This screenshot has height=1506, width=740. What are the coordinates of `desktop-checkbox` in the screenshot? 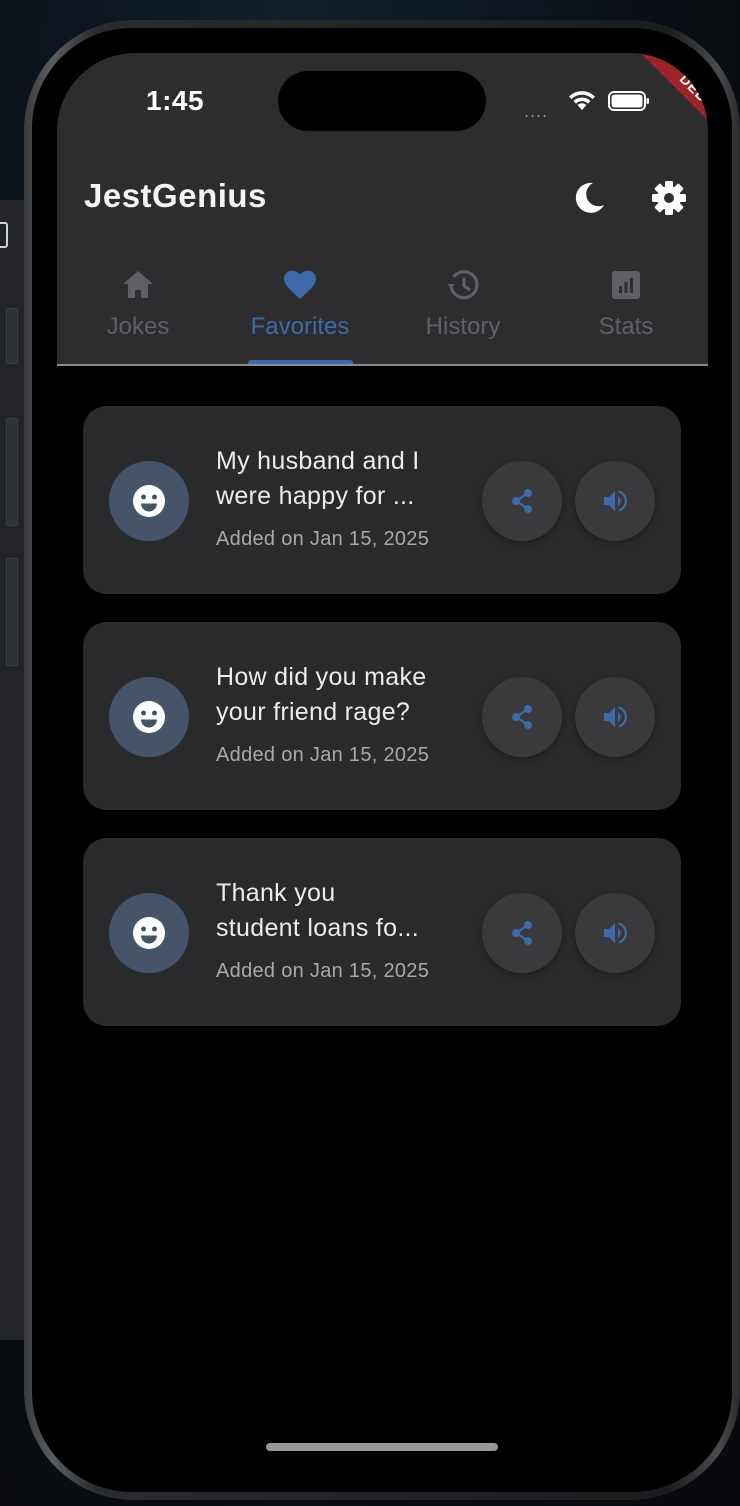 It's located at (4, 235).